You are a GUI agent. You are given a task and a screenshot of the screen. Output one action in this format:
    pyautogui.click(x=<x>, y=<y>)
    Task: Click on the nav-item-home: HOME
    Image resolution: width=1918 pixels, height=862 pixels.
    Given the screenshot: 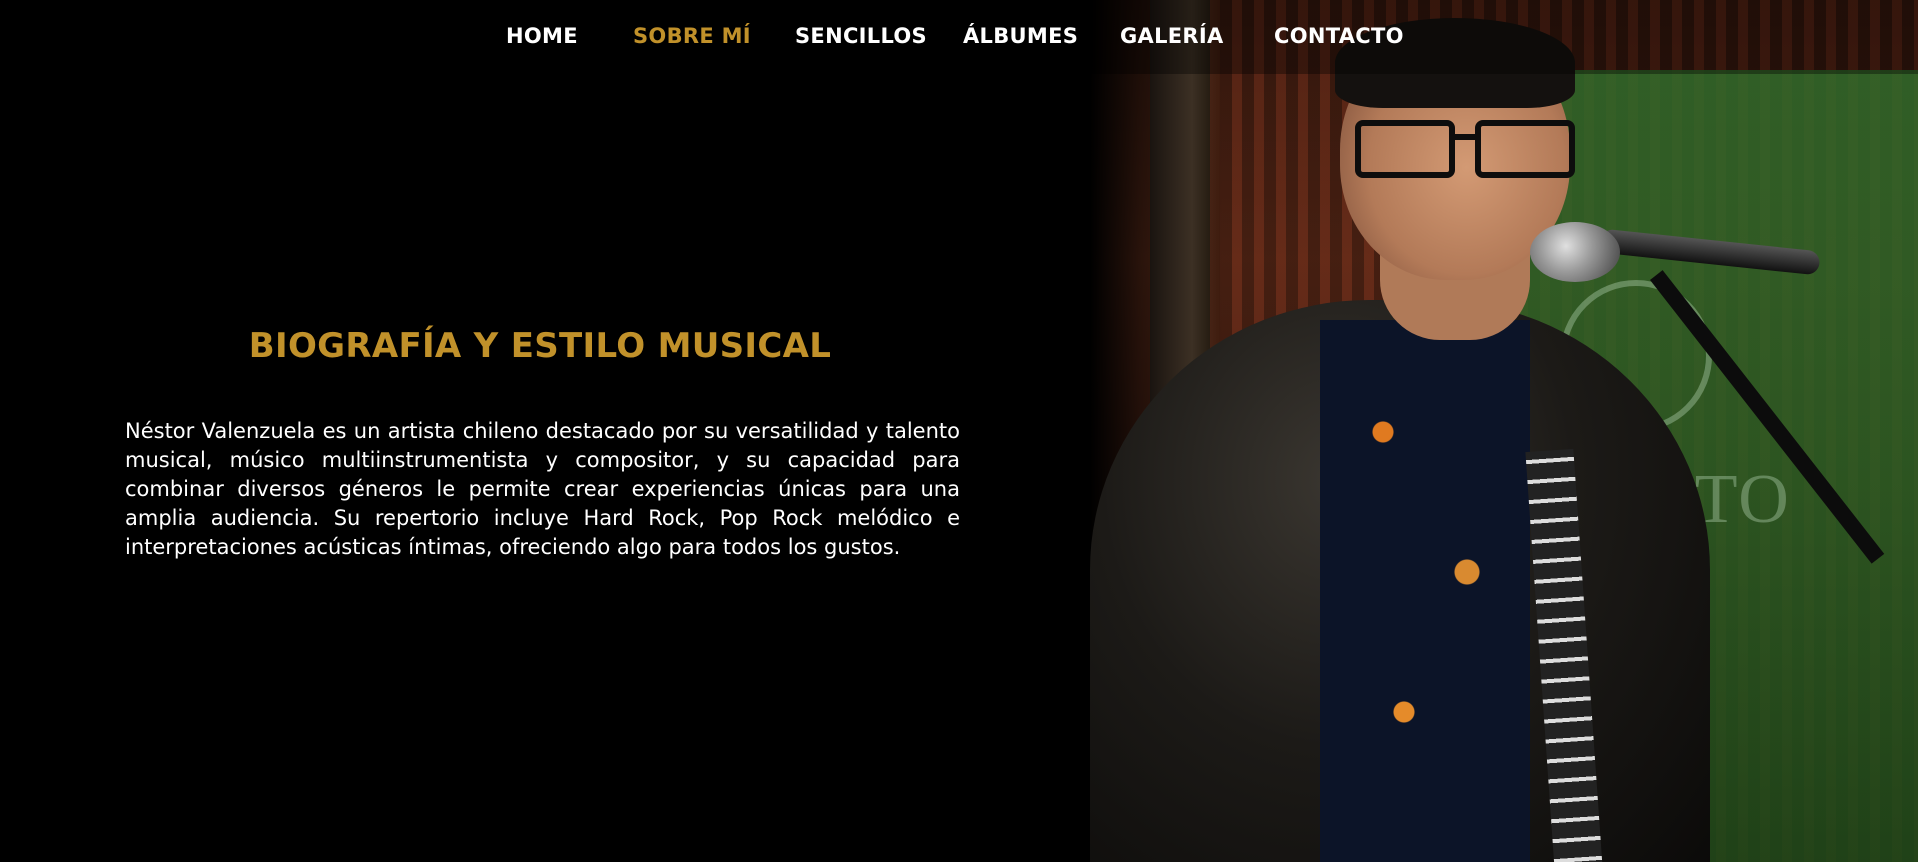 What is the action you would take?
    pyautogui.click(x=542, y=36)
    